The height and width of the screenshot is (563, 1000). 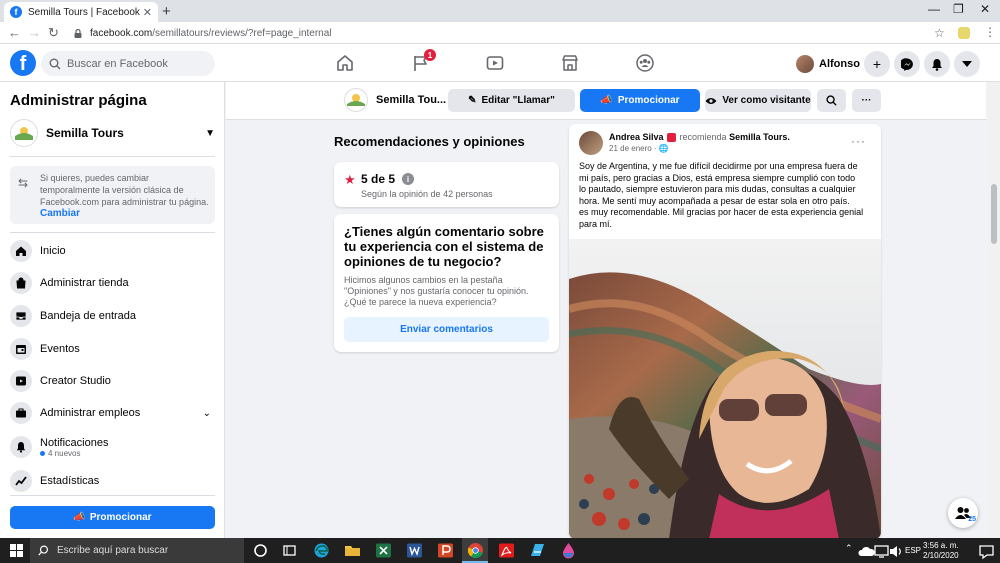 What do you see at coordinates (849, 548) in the screenshot?
I see `tray-chevron-icon: ⌃` at bounding box center [849, 548].